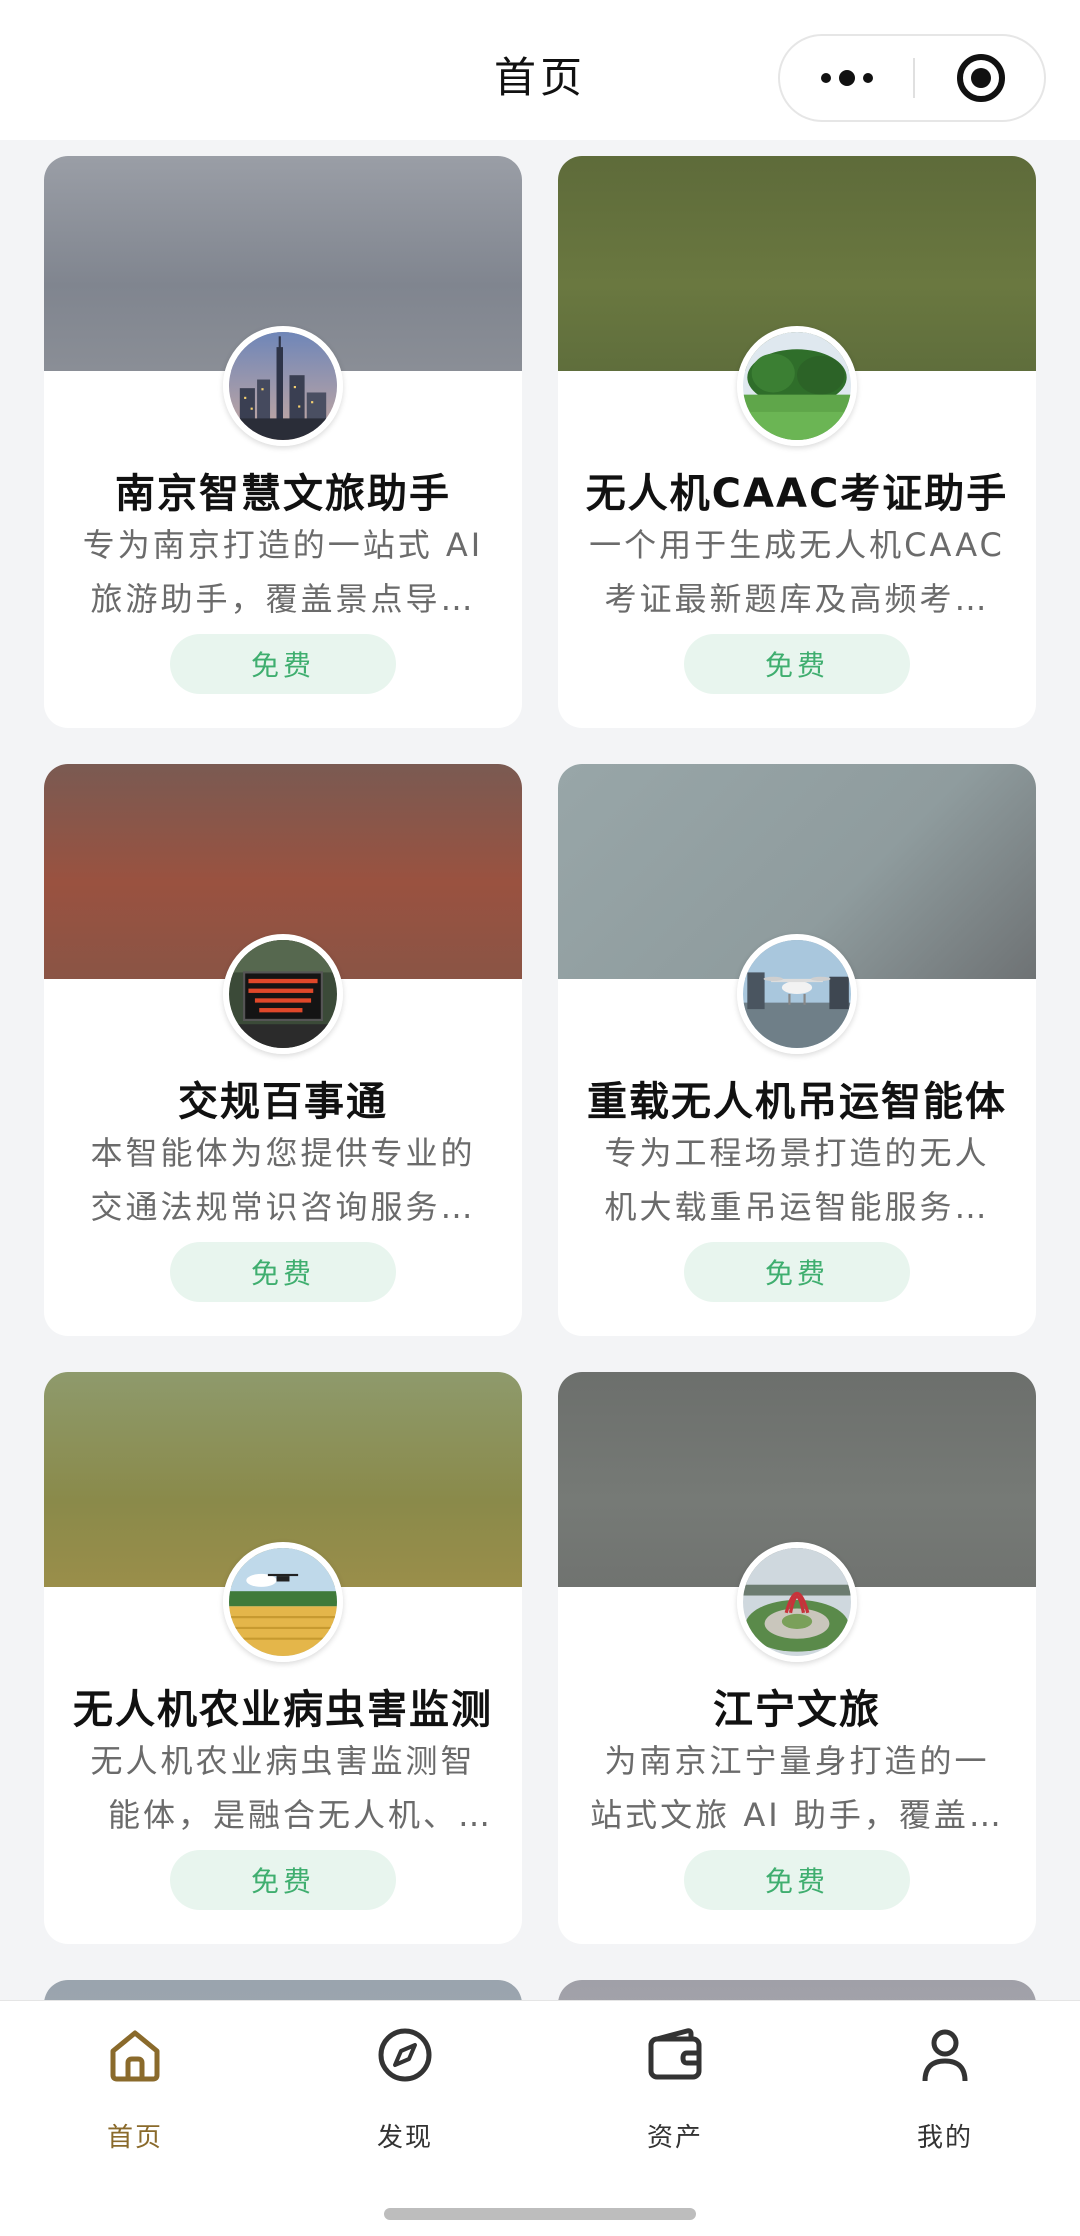 This screenshot has height=2236, width=1080. Describe the element at coordinates (945, 2098) in the screenshot. I see `tab-me: 我的` at that location.